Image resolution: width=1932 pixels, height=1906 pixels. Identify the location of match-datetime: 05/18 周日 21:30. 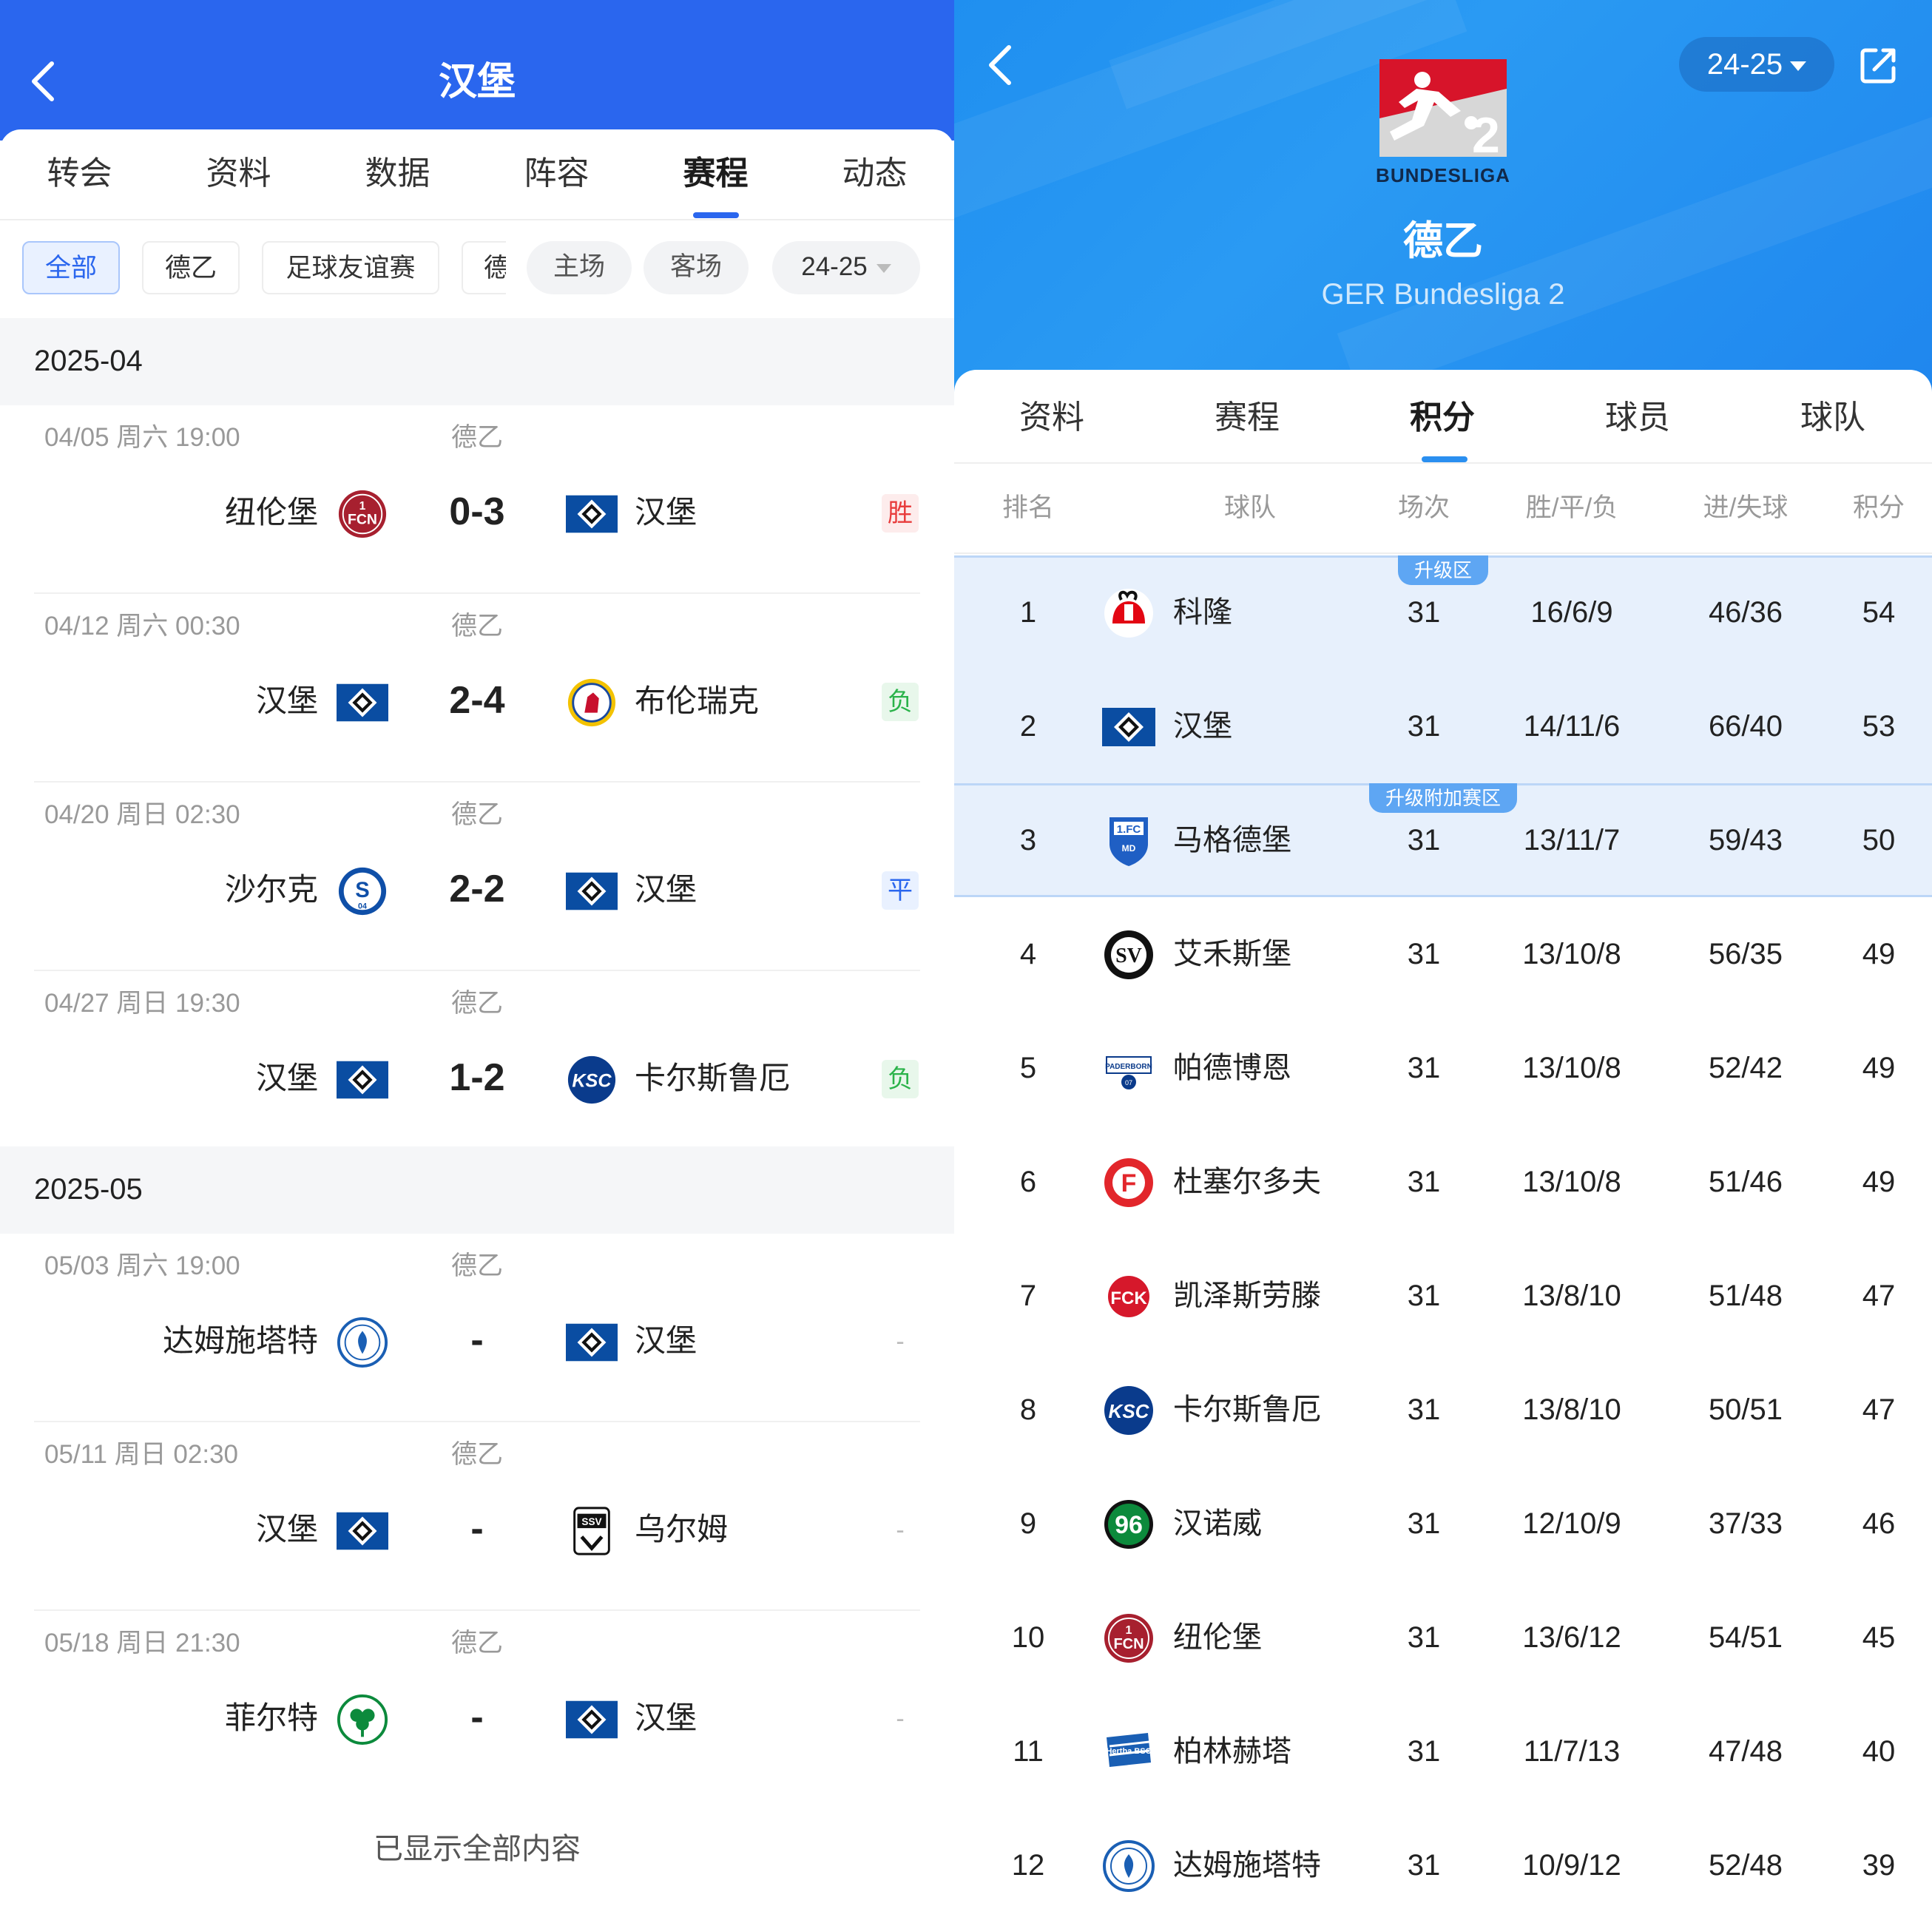
(142, 1643).